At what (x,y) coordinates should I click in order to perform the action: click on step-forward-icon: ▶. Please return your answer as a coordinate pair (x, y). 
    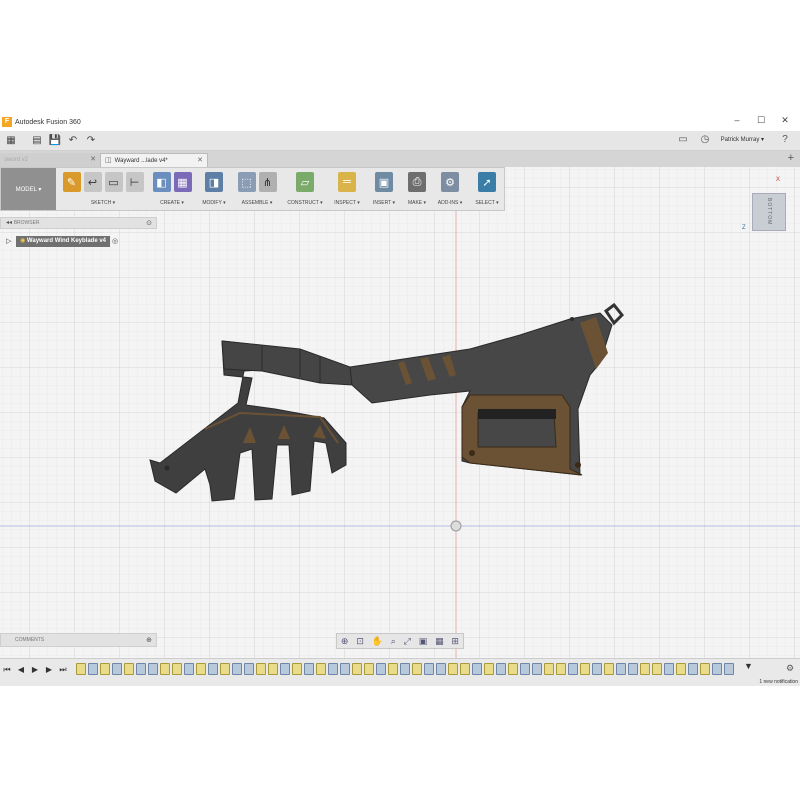
    Looking at the image, I should click on (49, 669).